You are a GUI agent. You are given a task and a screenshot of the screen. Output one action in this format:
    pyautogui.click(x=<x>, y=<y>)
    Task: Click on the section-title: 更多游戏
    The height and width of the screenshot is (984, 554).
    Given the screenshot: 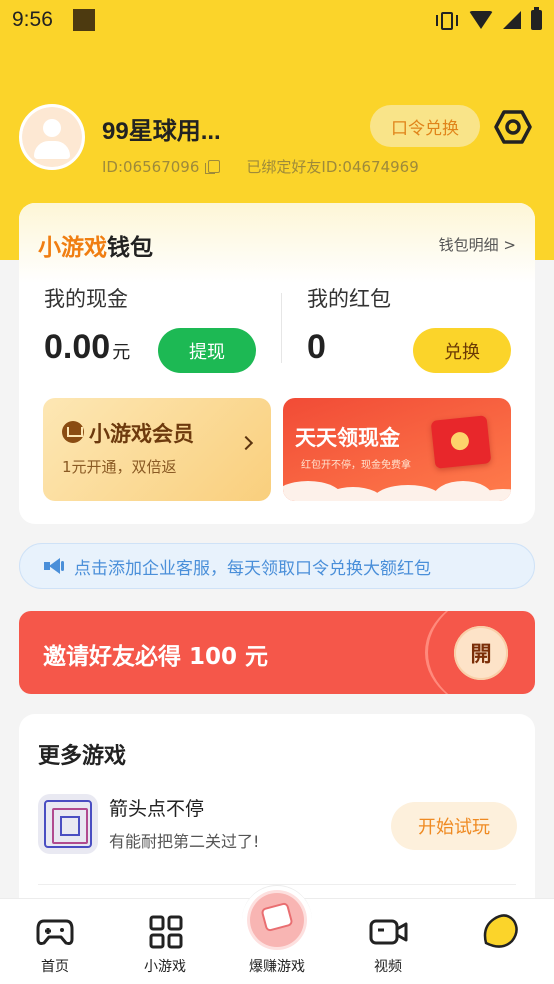 What is the action you would take?
    pyautogui.click(x=82, y=756)
    